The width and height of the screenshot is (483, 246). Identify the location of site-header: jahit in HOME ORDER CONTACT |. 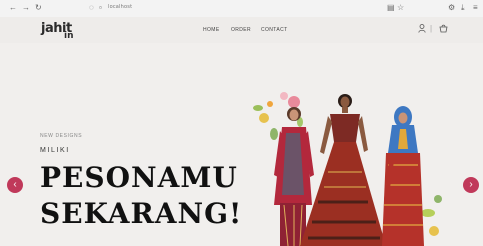
(241, 30).